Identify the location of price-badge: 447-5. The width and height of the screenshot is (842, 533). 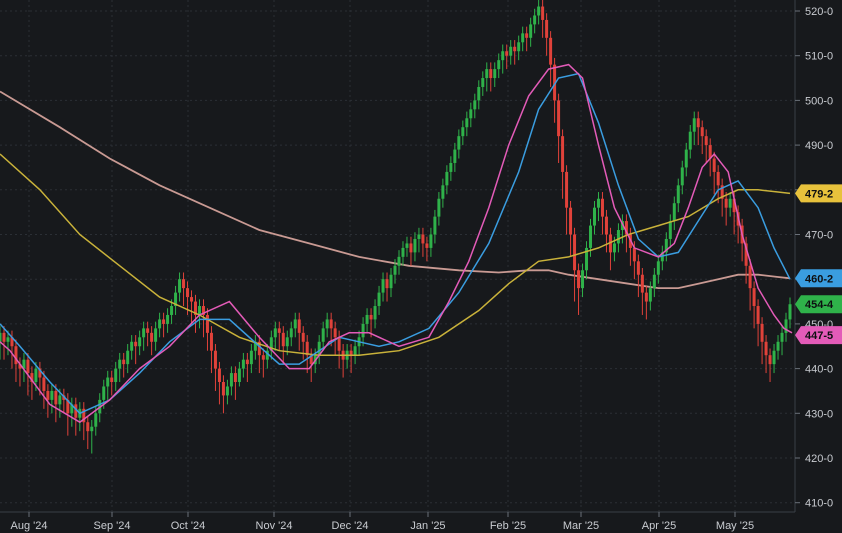
(818, 335).